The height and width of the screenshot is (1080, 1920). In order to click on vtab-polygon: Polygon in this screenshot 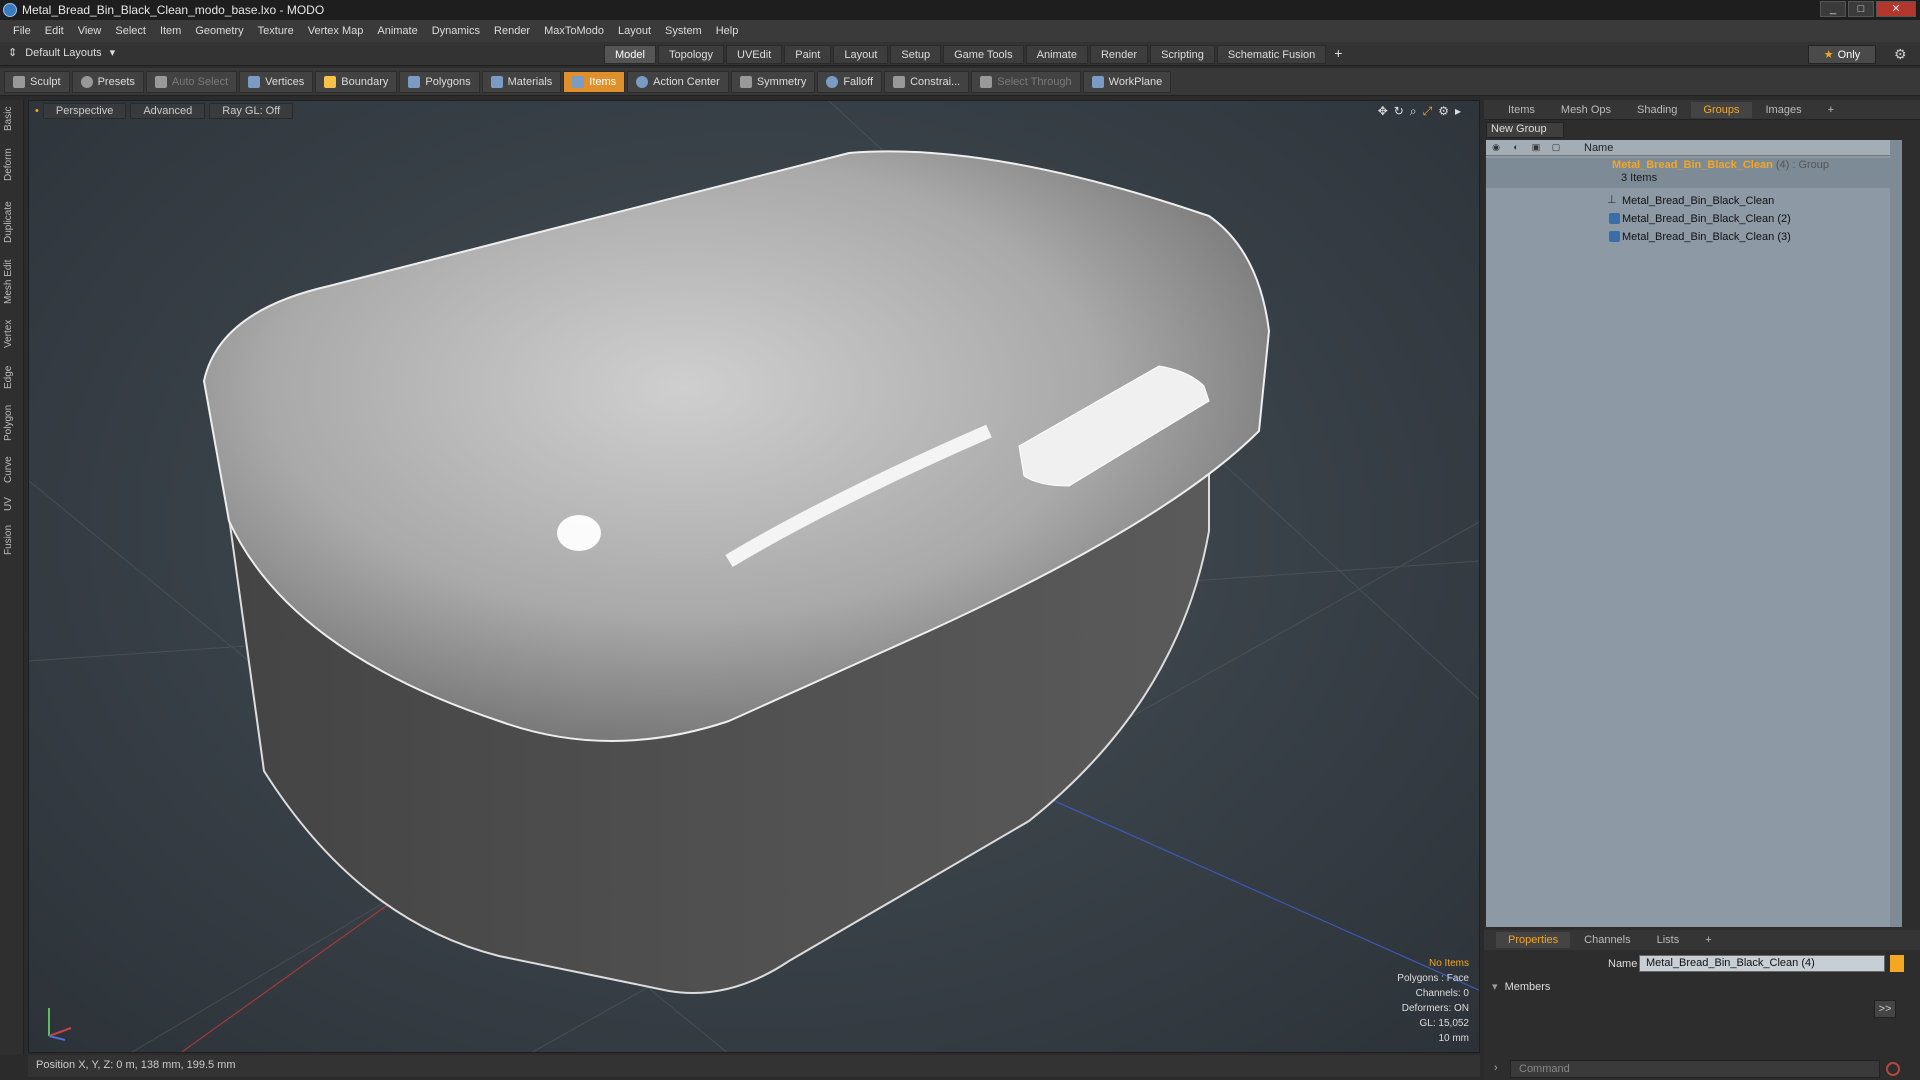, I will do `click(12, 423)`.